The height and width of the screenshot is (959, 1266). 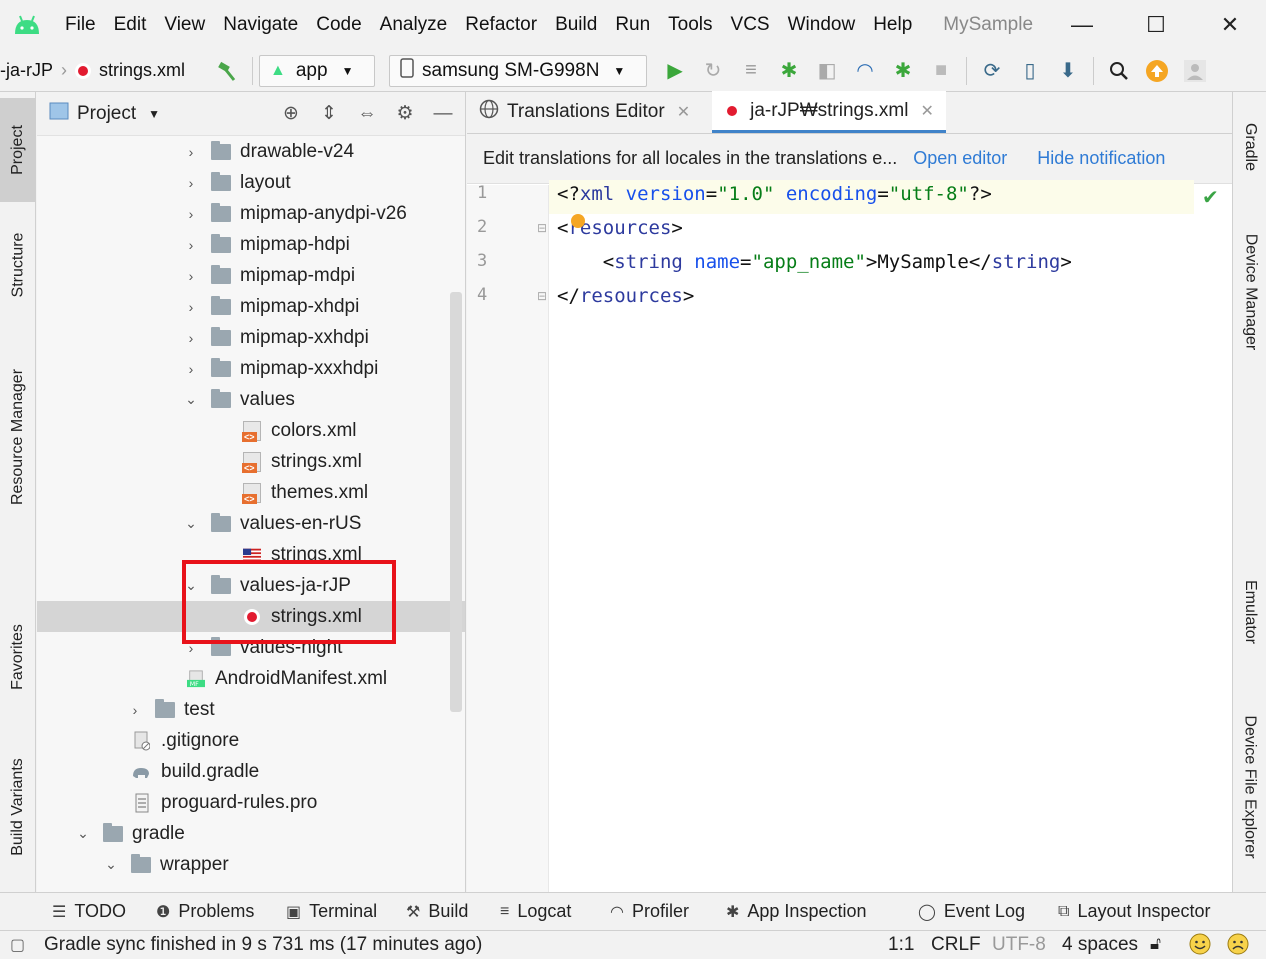 What do you see at coordinates (227, 71) in the screenshot?
I see `make-project-hammer-icon` at bounding box center [227, 71].